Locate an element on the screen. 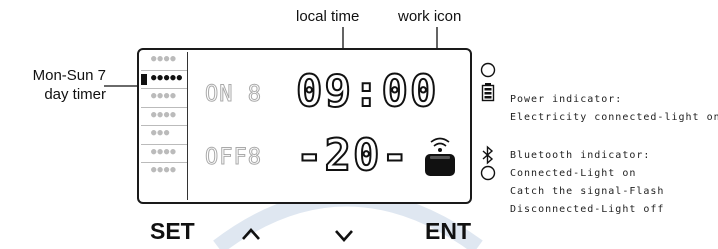 The height and width of the screenshot is (249, 718). day-row-active: ●●●●● is located at coordinates (164, 80).